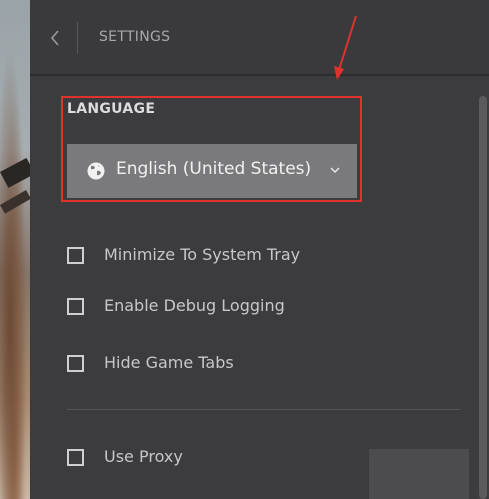 Image resolution: width=489 pixels, height=499 pixels. Describe the element at coordinates (75, 457) in the screenshot. I see `use-proxy-checkbox` at that location.